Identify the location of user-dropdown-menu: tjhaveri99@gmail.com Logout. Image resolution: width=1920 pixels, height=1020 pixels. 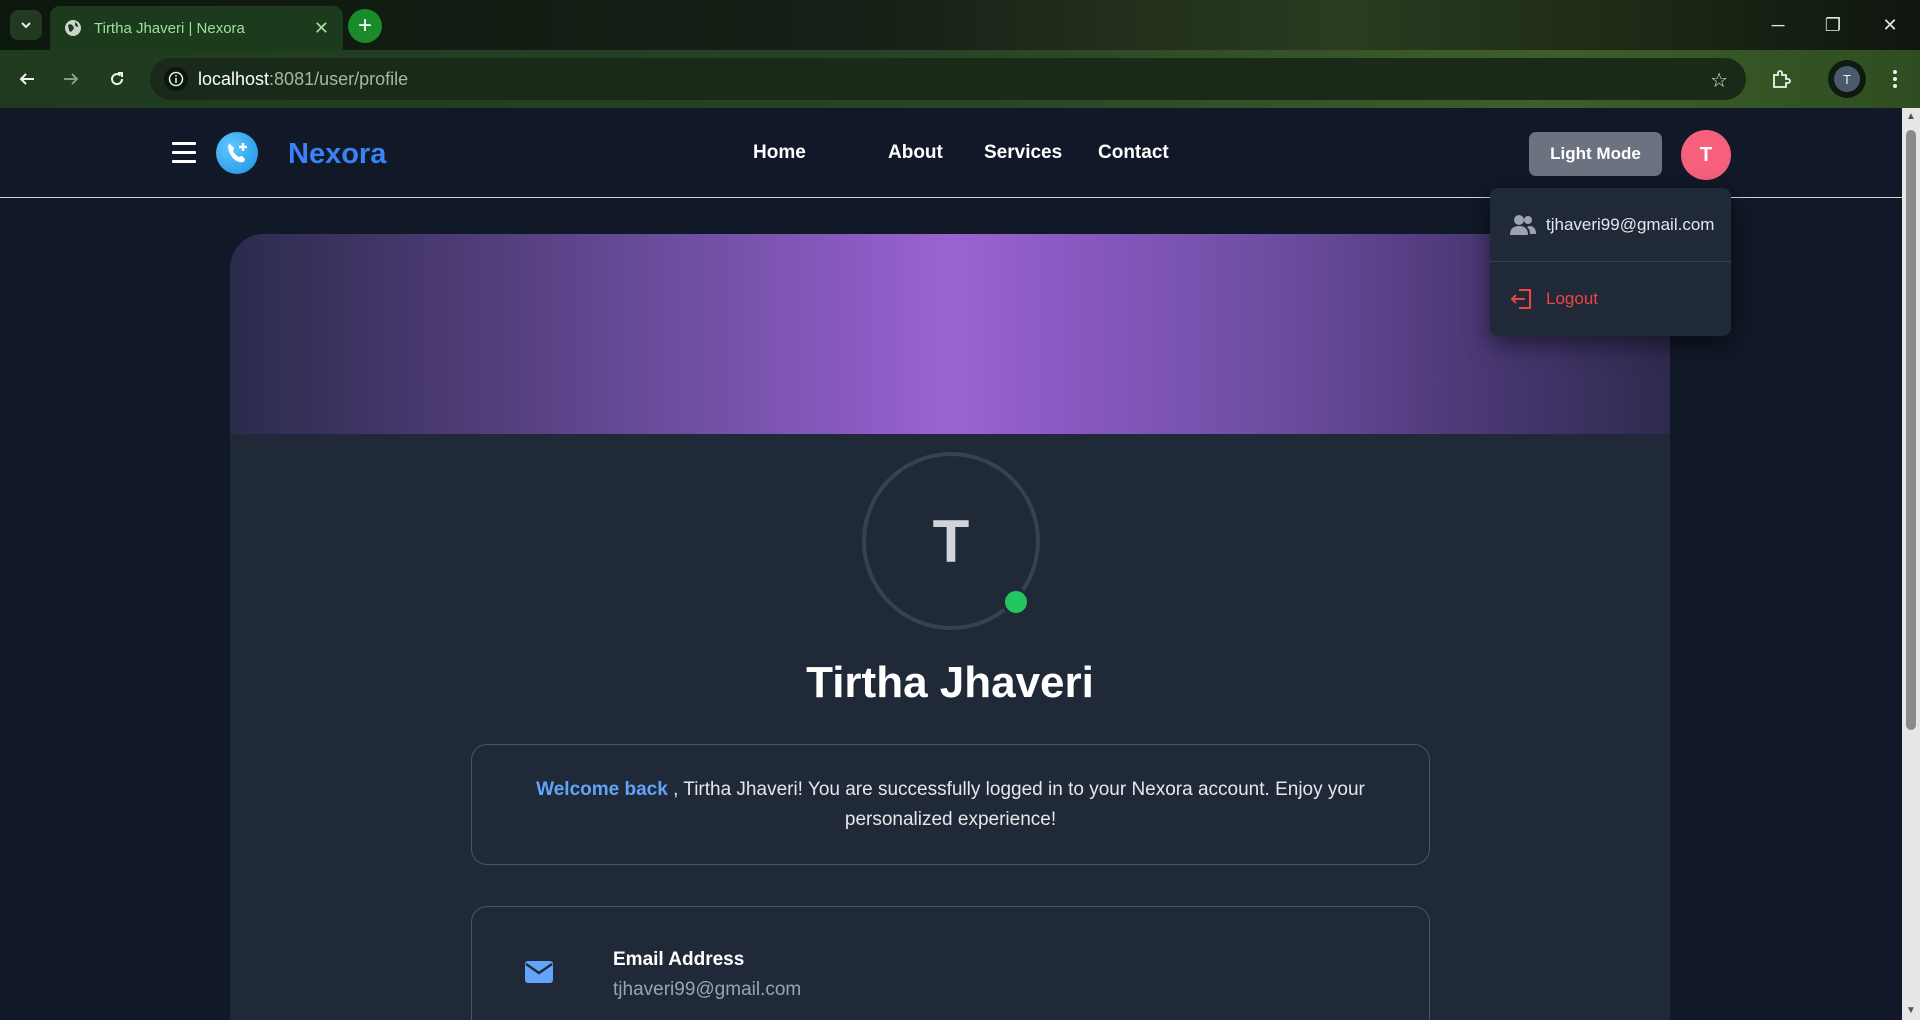
(1610, 262).